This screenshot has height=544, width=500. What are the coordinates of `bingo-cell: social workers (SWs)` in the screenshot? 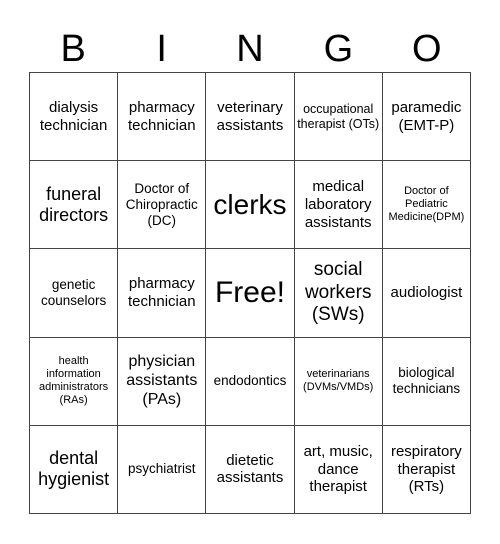 It's located at (338, 293).